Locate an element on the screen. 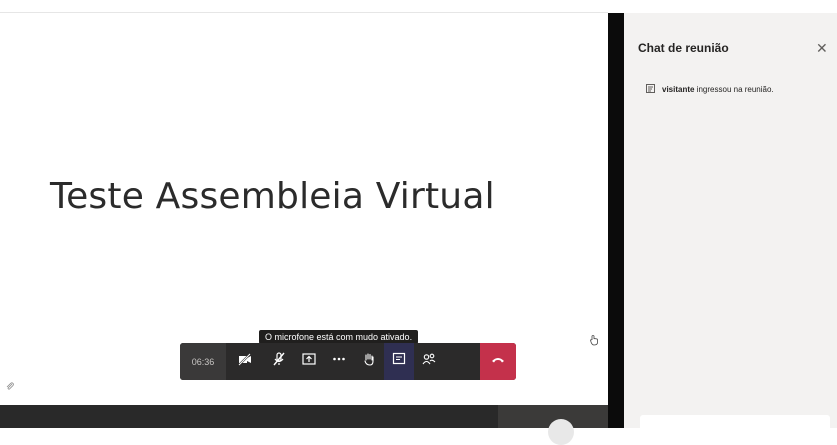 This screenshot has width=837, height=445. people-icon is located at coordinates (429, 361).